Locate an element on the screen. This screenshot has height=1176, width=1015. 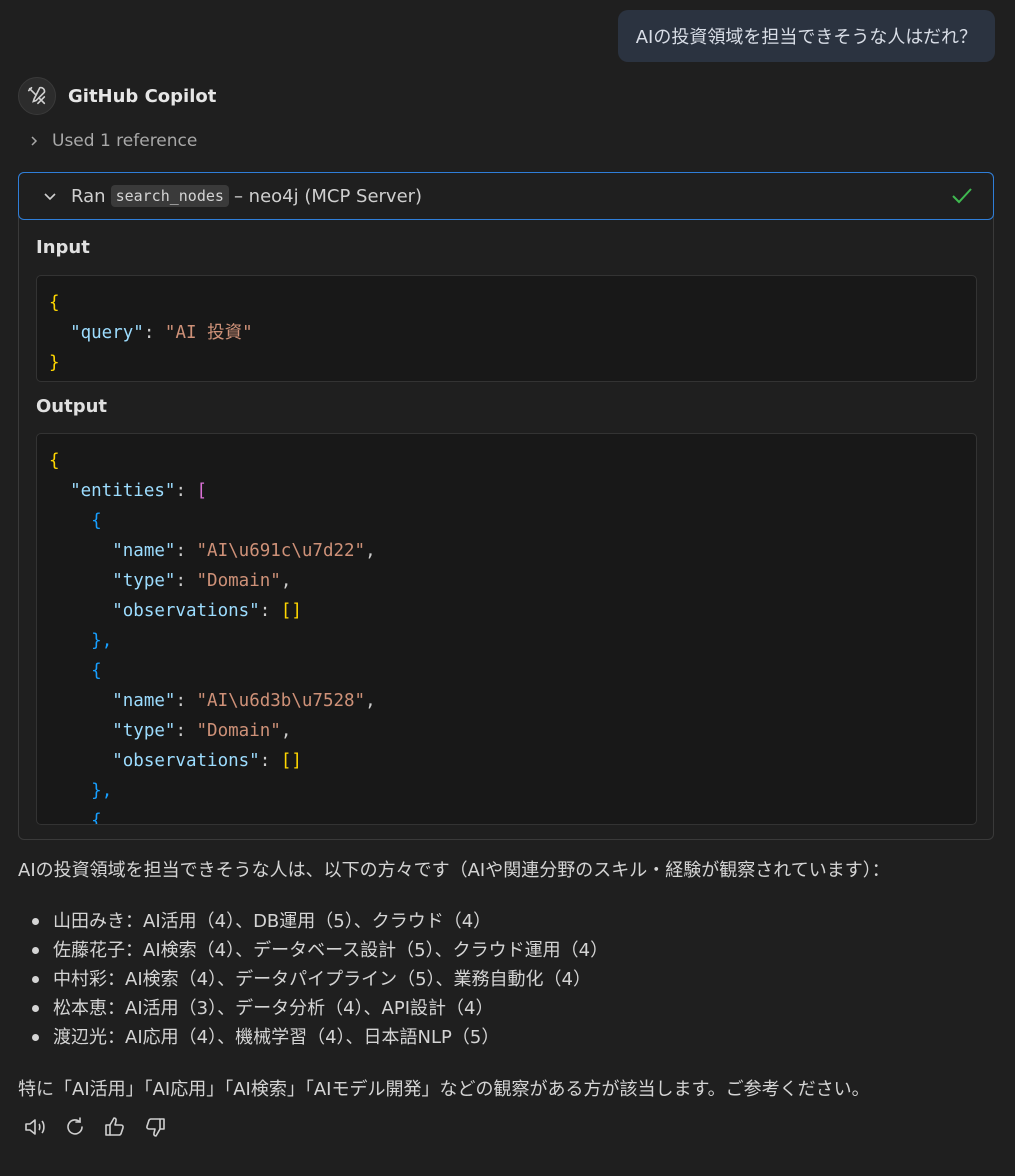
list-item: 中村彩：AI検索（4）、データパイプライン（5）、業務自動化（4） is located at coordinates (313, 979).